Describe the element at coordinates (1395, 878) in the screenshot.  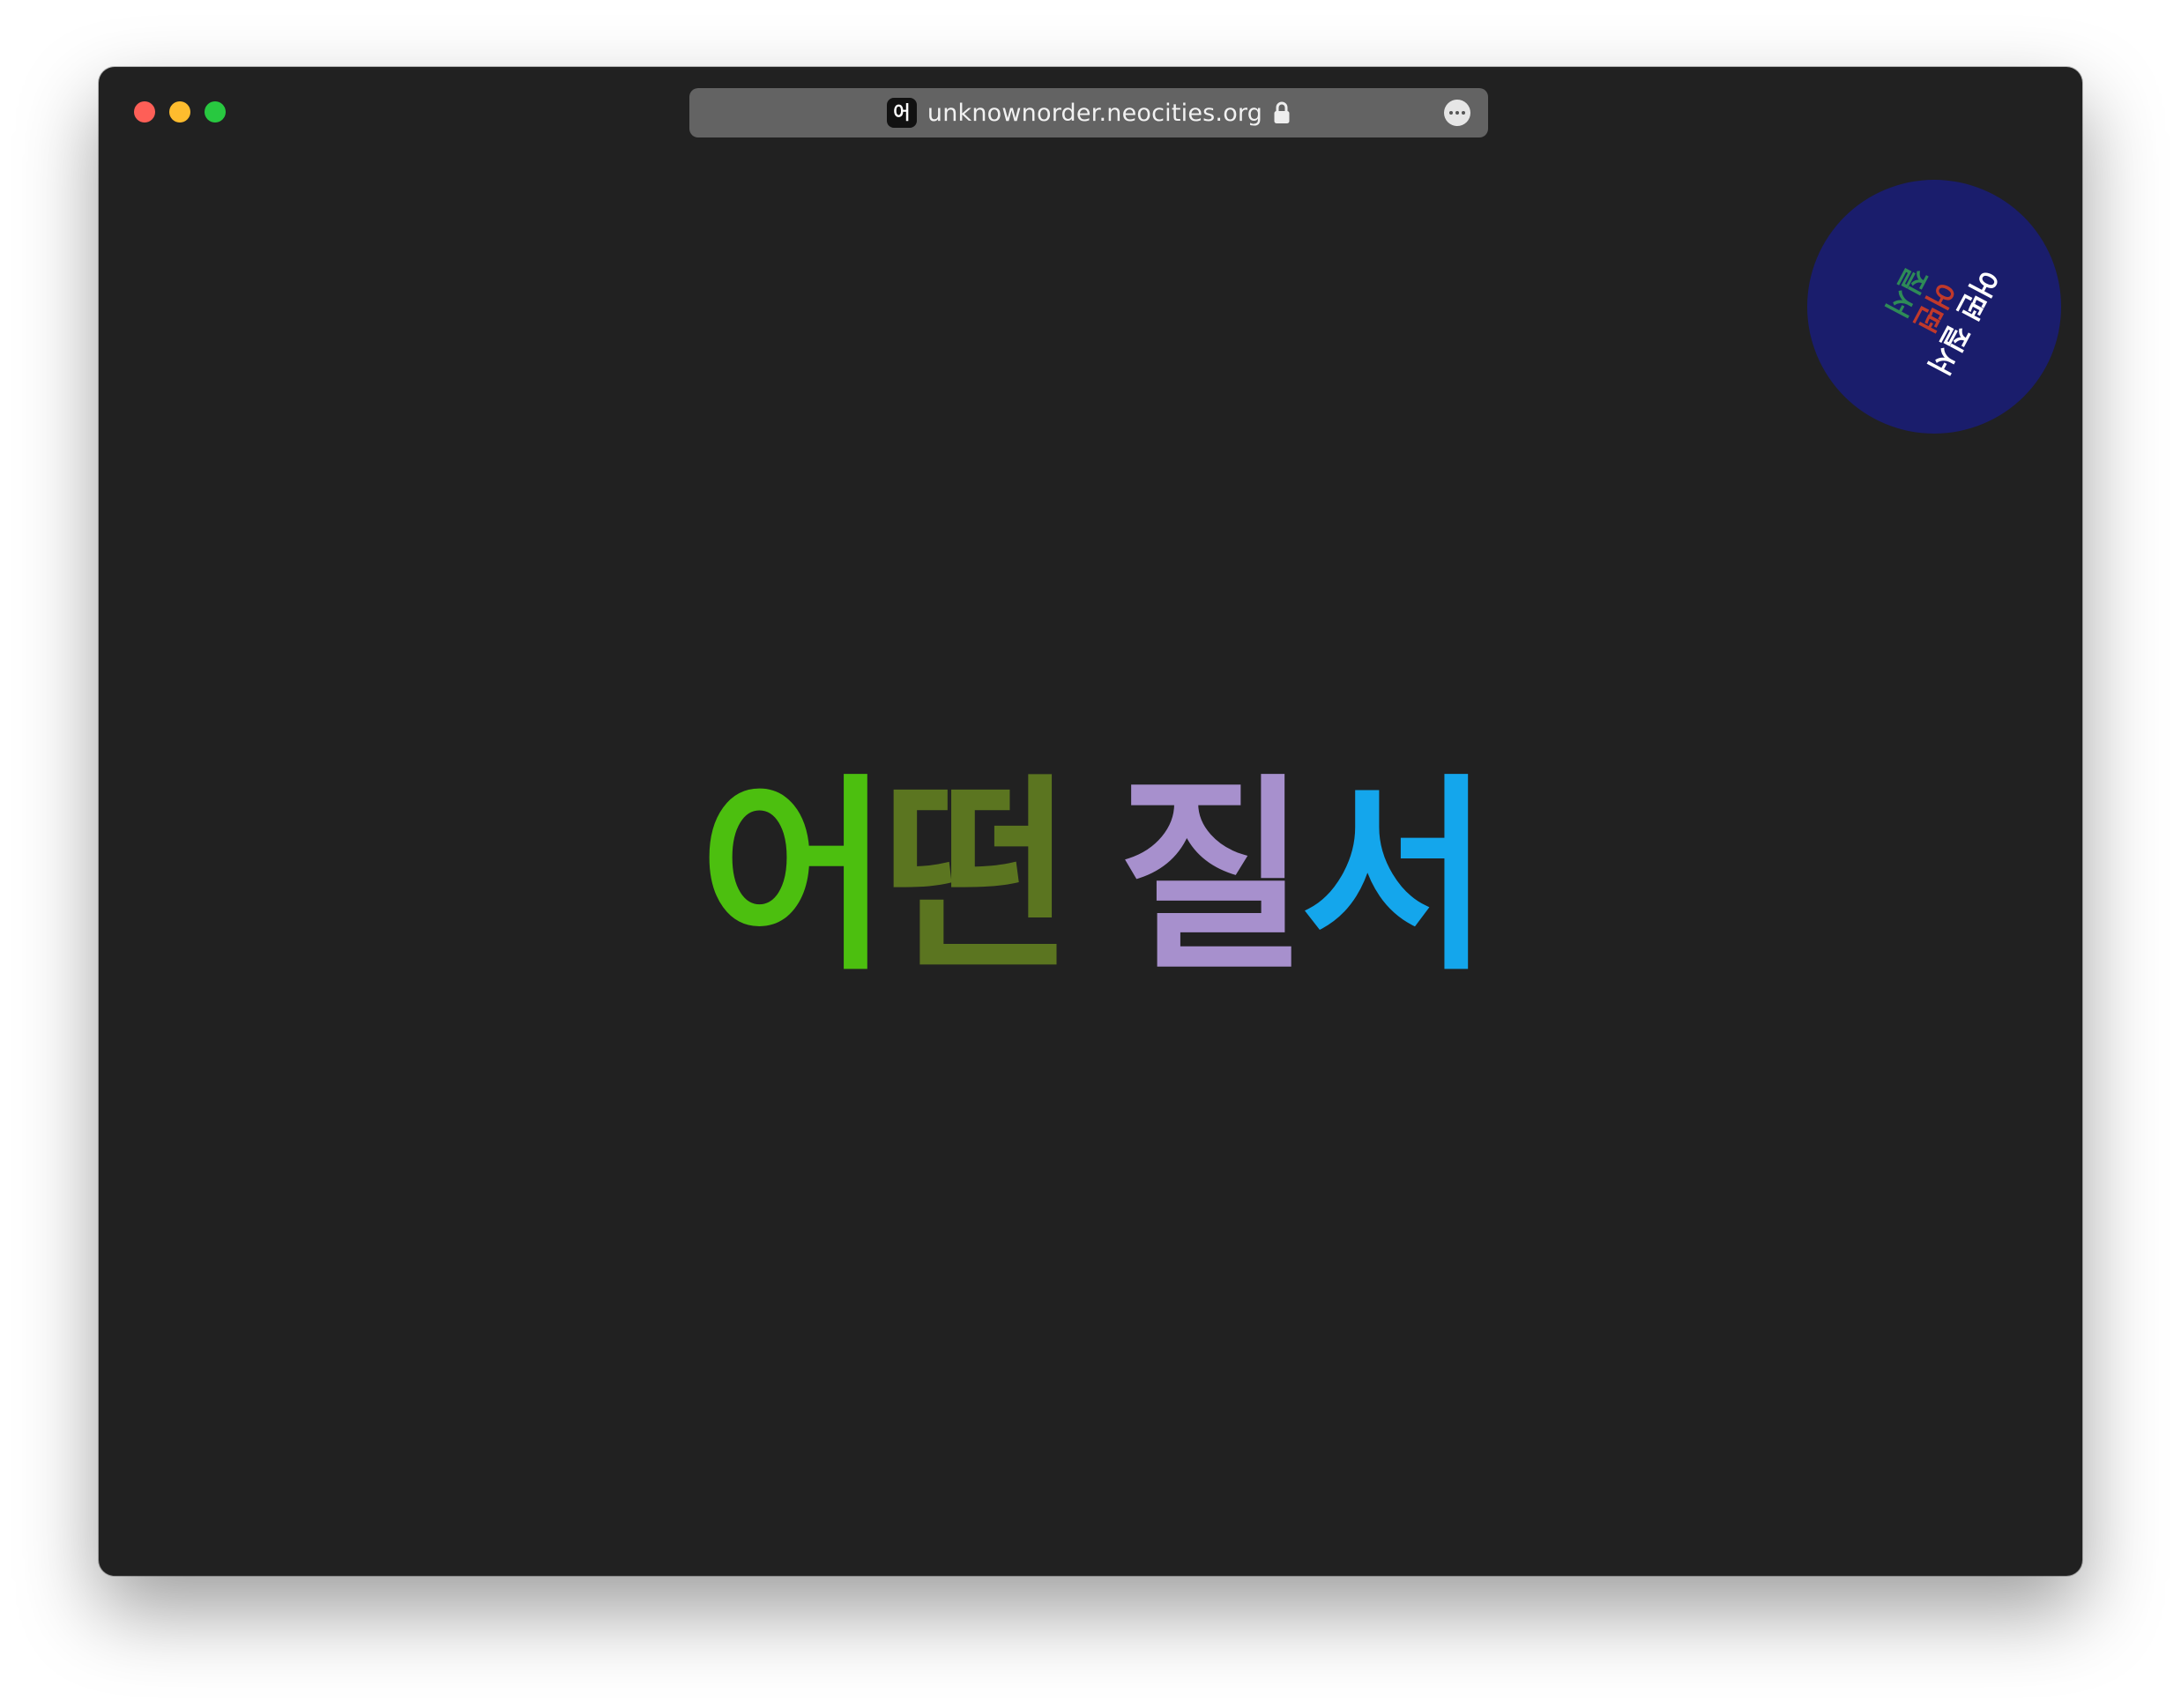
I see `title-char-4: 서` at that location.